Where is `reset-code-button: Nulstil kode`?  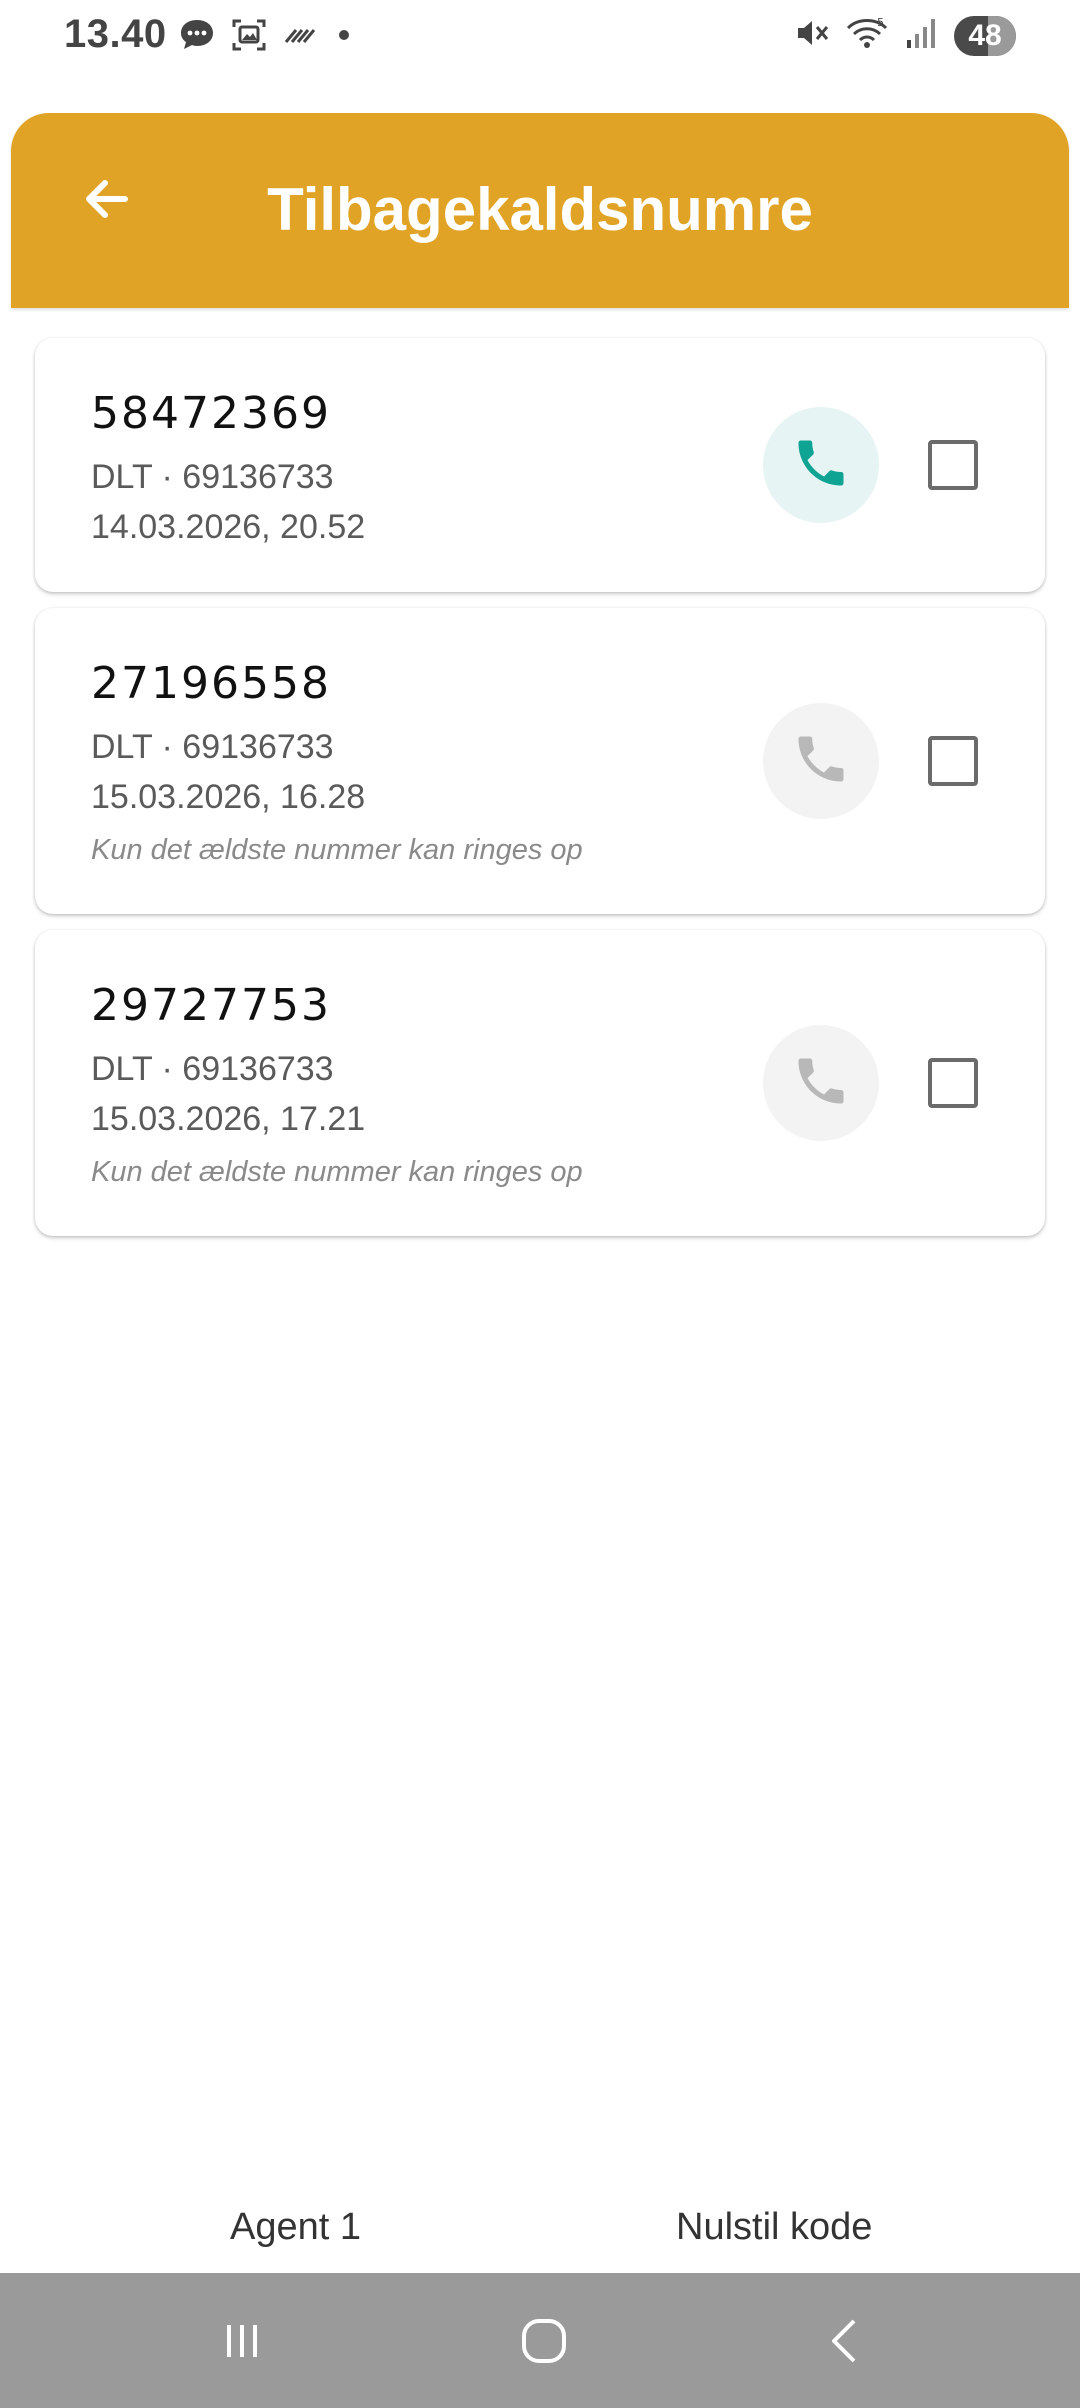
reset-code-button: Nulstil kode is located at coordinates (774, 2227).